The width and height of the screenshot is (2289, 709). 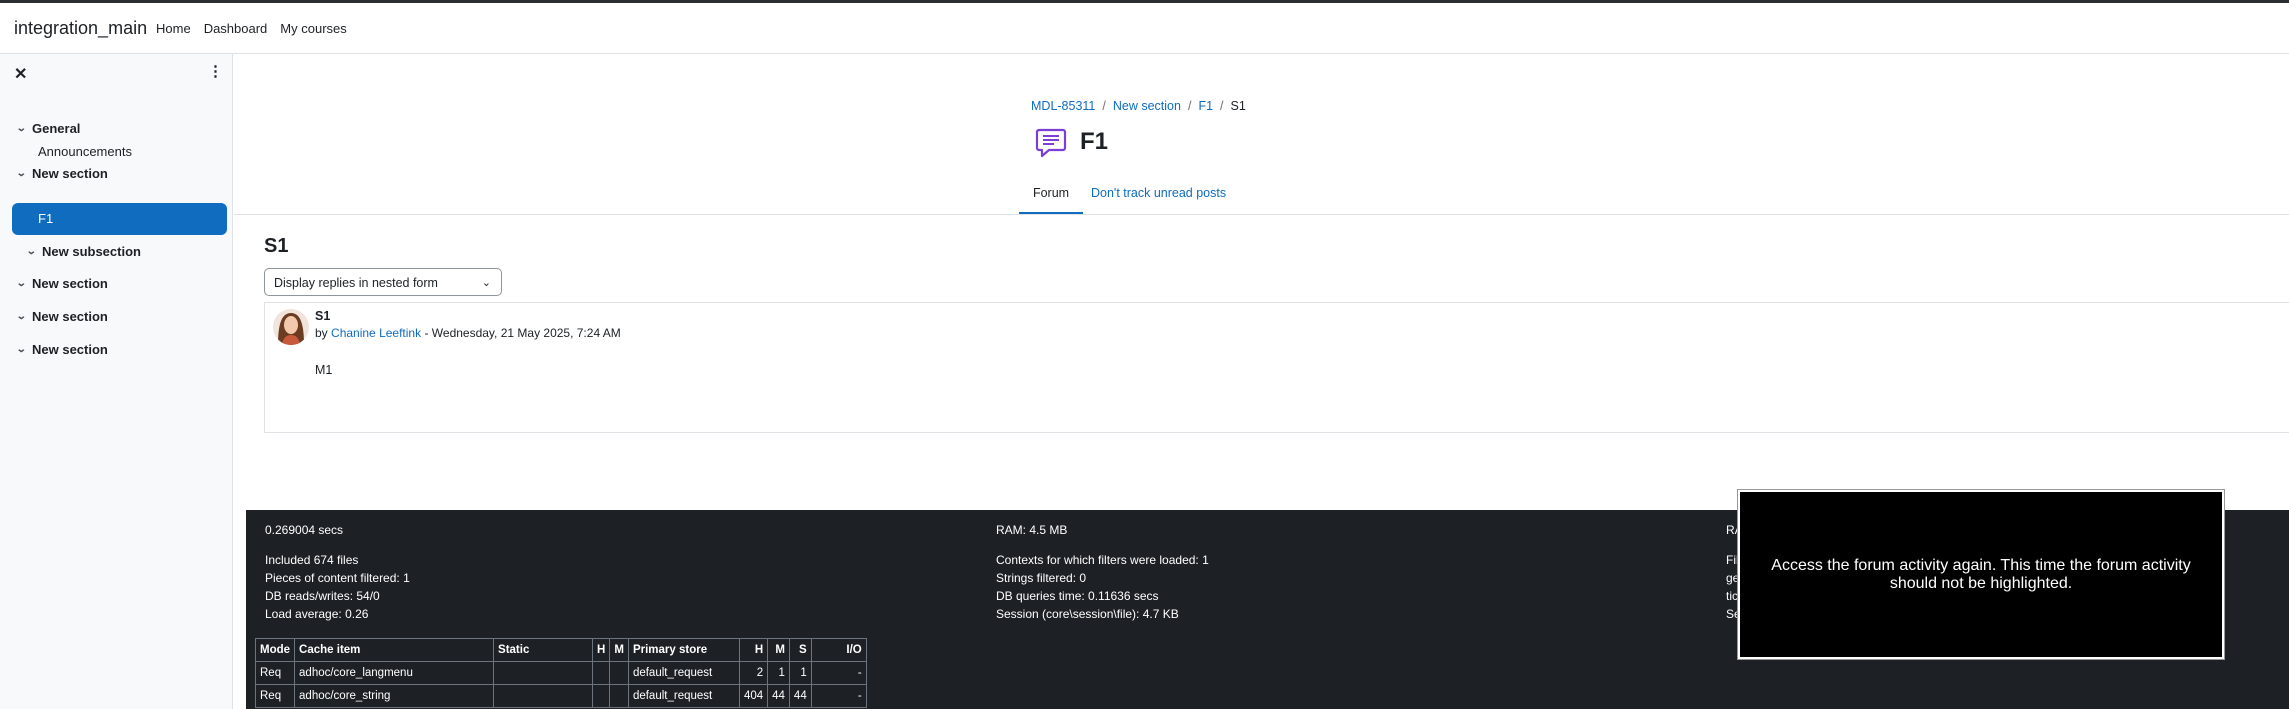 What do you see at coordinates (313, 28) in the screenshot?
I see `nav-my-courses: My courses` at bounding box center [313, 28].